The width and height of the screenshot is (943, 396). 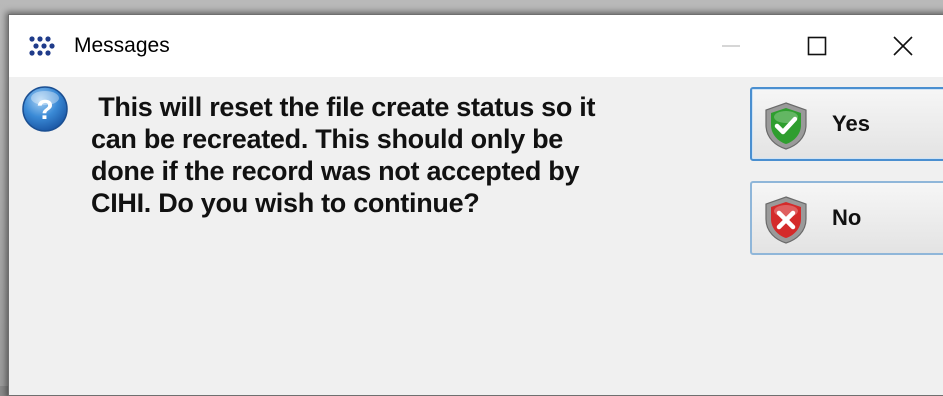 What do you see at coordinates (786, 126) in the screenshot?
I see `shield-check-icon` at bounding box center [786, 126].